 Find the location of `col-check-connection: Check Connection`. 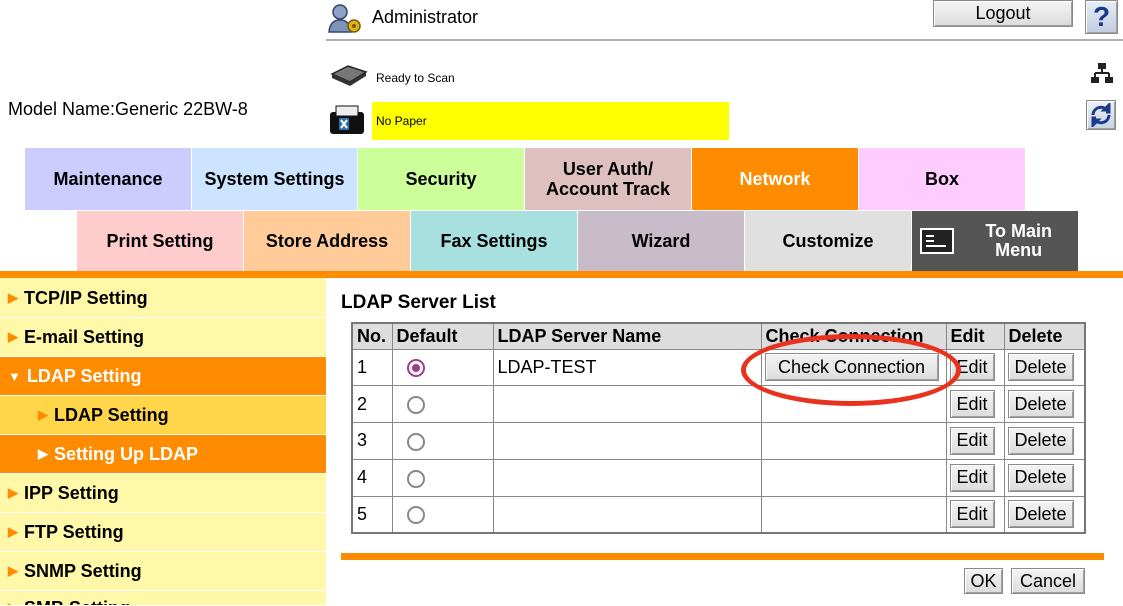

col-check-connection: Check Connection is located at coordinates (853, 336).